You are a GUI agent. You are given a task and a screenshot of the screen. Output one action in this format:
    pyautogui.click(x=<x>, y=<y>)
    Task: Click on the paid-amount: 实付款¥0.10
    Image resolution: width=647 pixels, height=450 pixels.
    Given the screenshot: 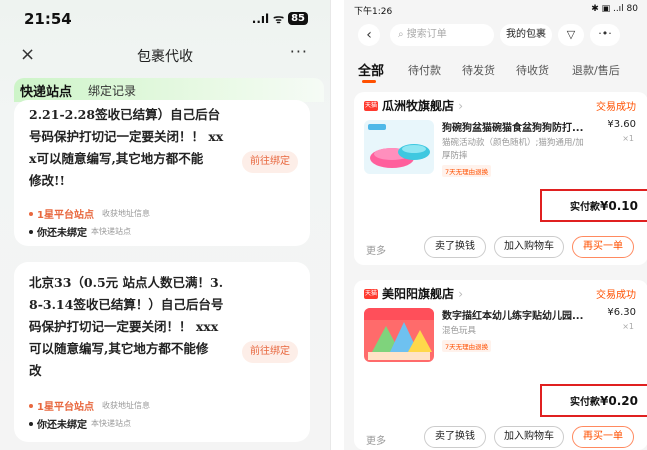 What is the action you would take?
    pyautogui.click(x=604, y=205)
    